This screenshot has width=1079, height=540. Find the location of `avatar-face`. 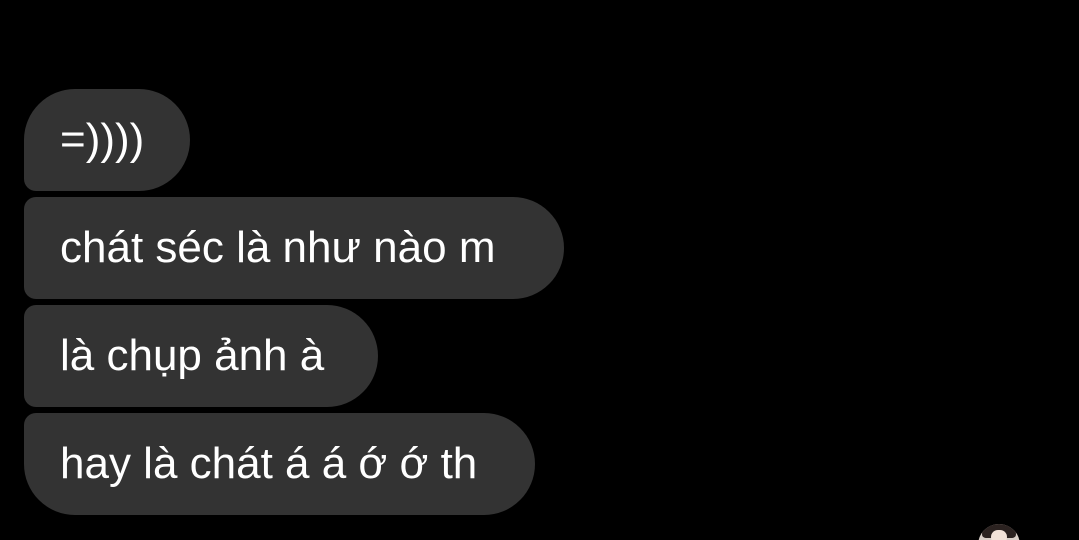

avatar-face is located at coordinates (999, 535).